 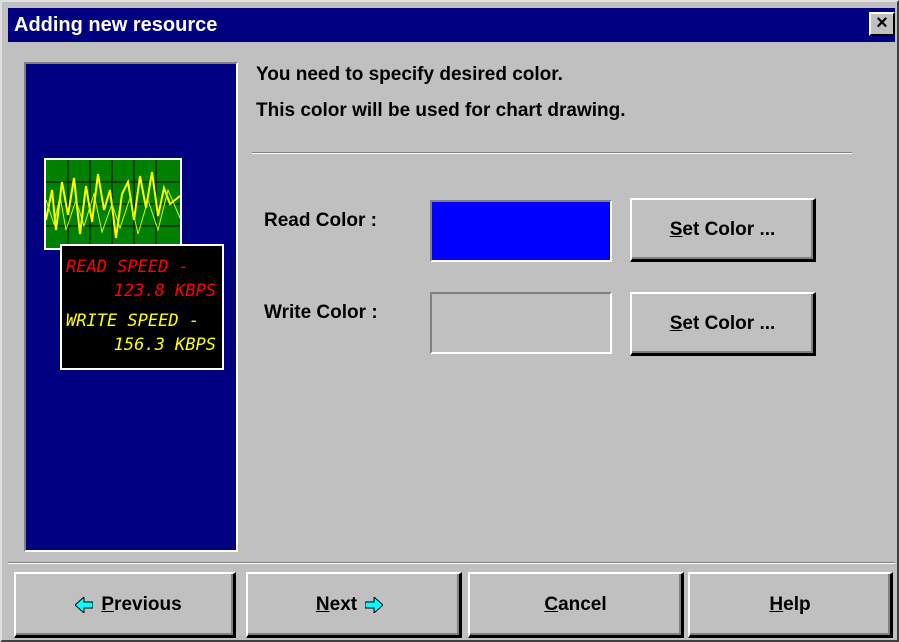 I want to click on close-button: ×, so click(x=882, y=24).